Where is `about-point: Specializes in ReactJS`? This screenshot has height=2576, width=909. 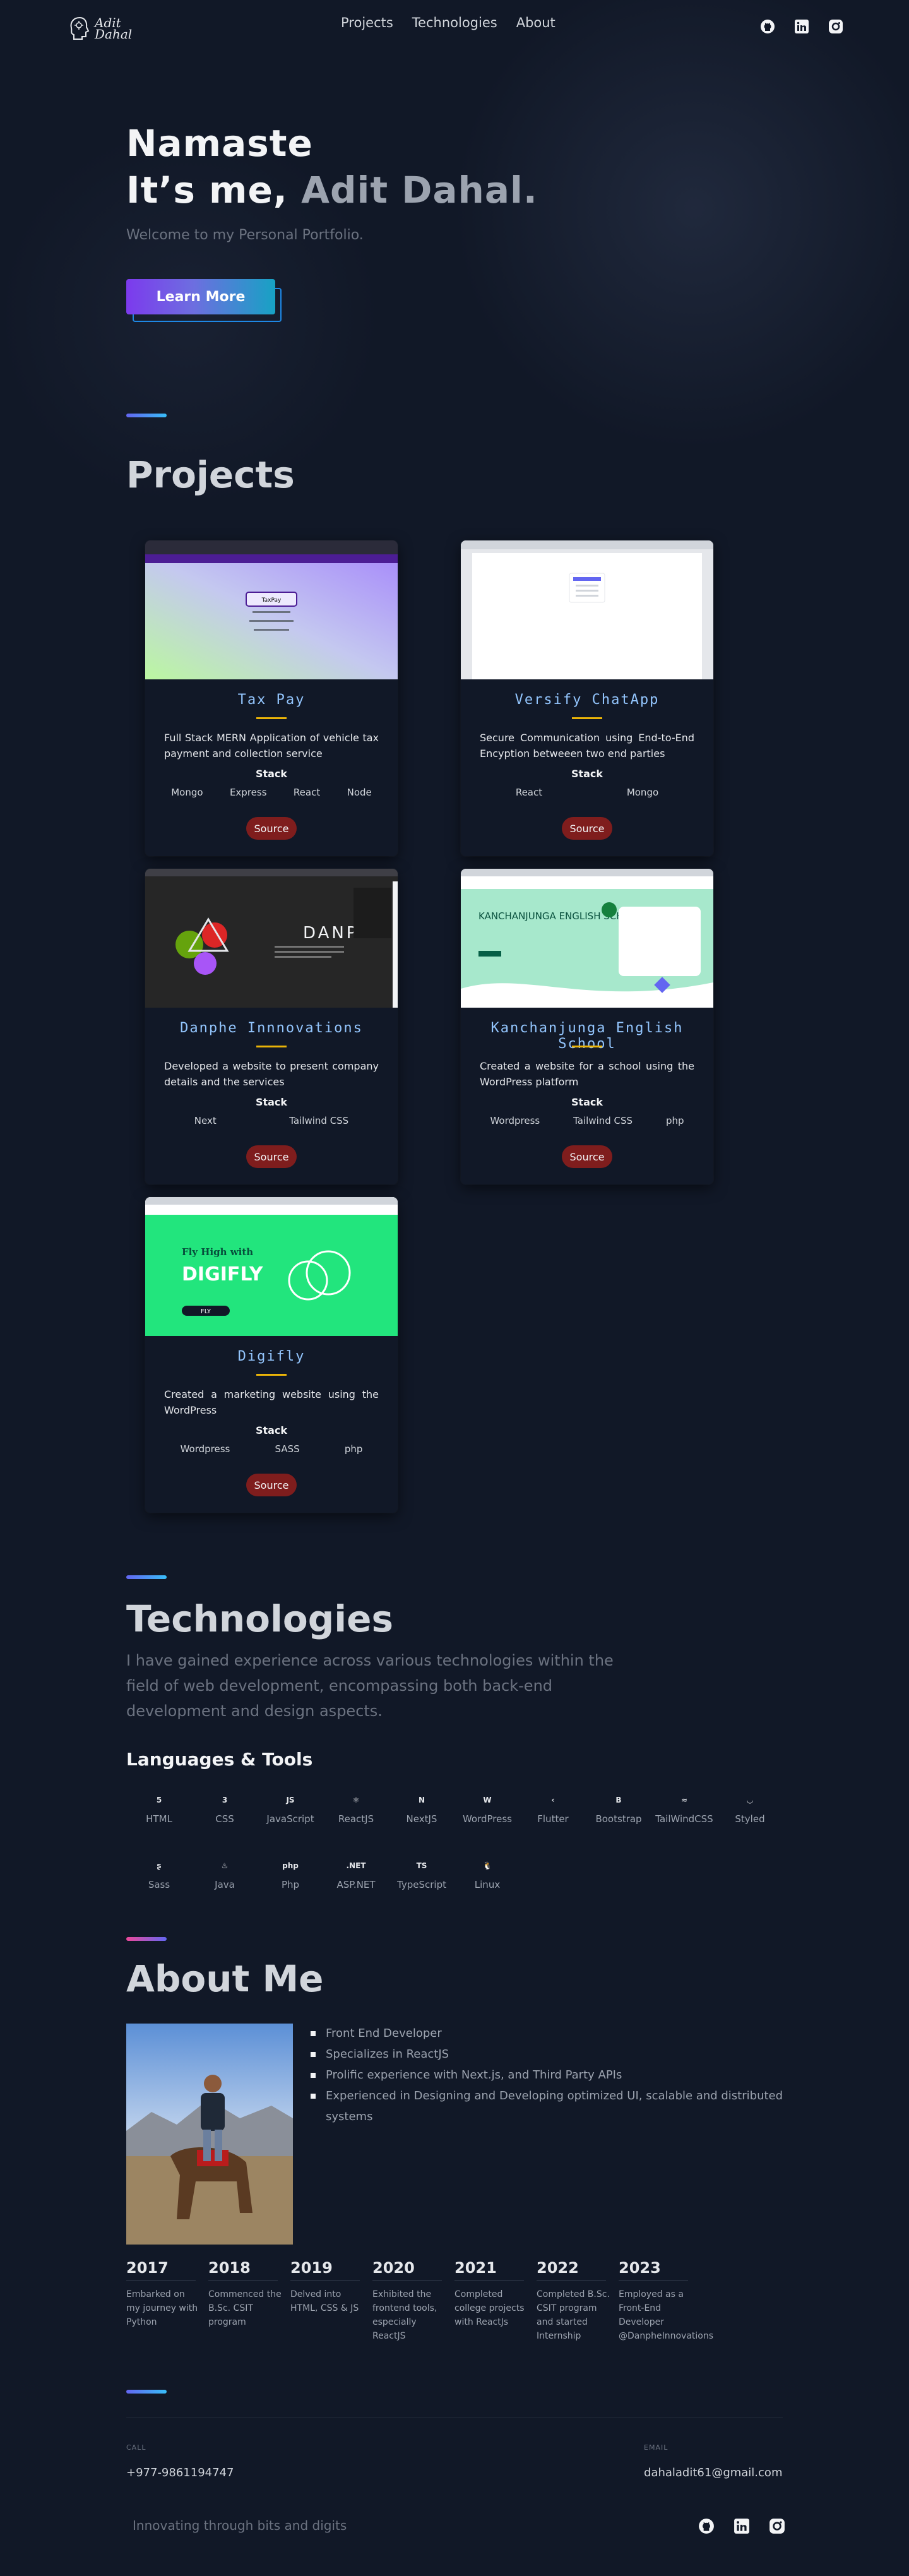 about-point: Specializes in ReactJS is located at coordinates (548, 2054).